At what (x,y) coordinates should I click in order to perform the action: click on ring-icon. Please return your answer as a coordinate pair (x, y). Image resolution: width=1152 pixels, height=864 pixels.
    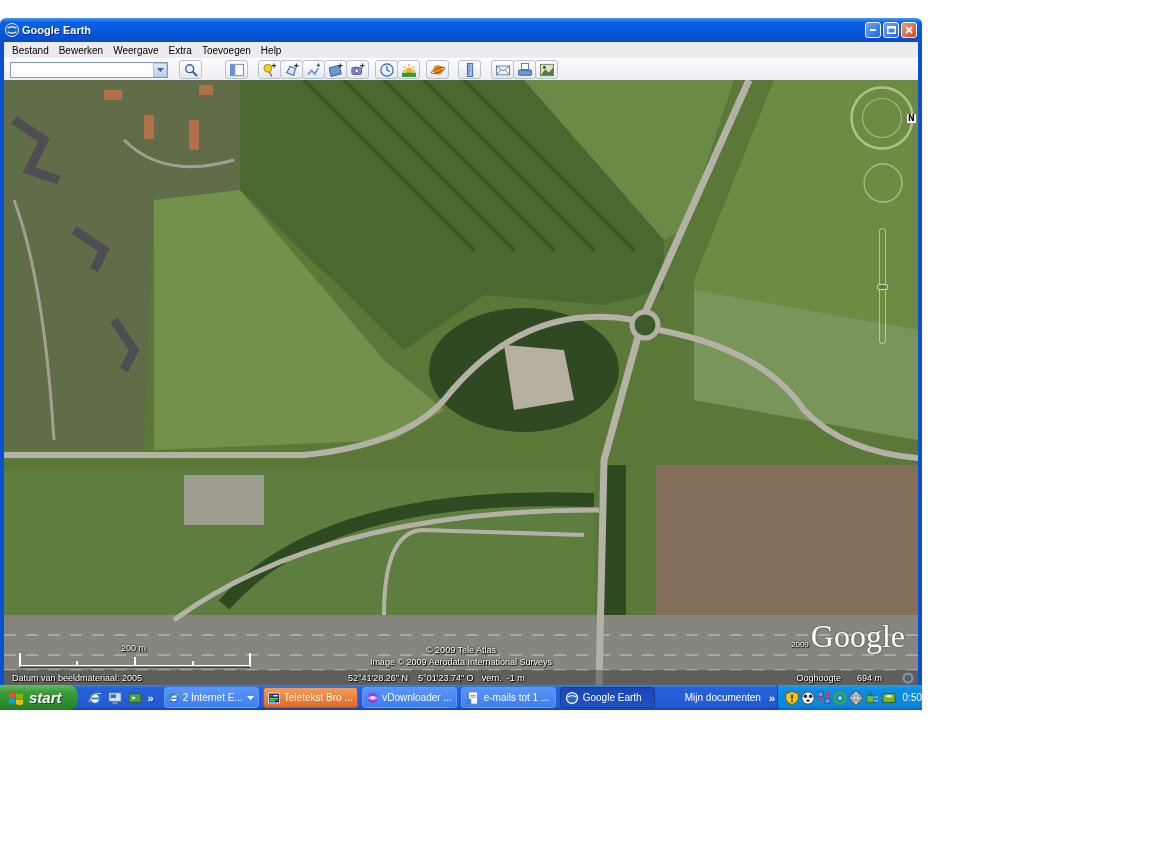
    Looking at the image, I should click on (840, 697).